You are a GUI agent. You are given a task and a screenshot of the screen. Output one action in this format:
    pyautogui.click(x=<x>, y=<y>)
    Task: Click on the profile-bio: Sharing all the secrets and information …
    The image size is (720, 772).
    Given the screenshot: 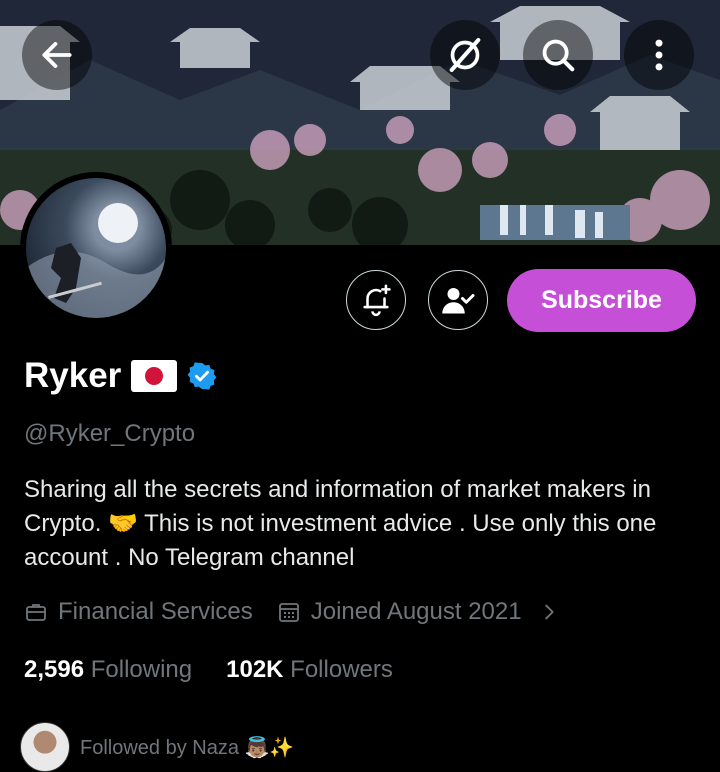 What is the action you would take?
    pyautogui.click(x=340, y=523)
    